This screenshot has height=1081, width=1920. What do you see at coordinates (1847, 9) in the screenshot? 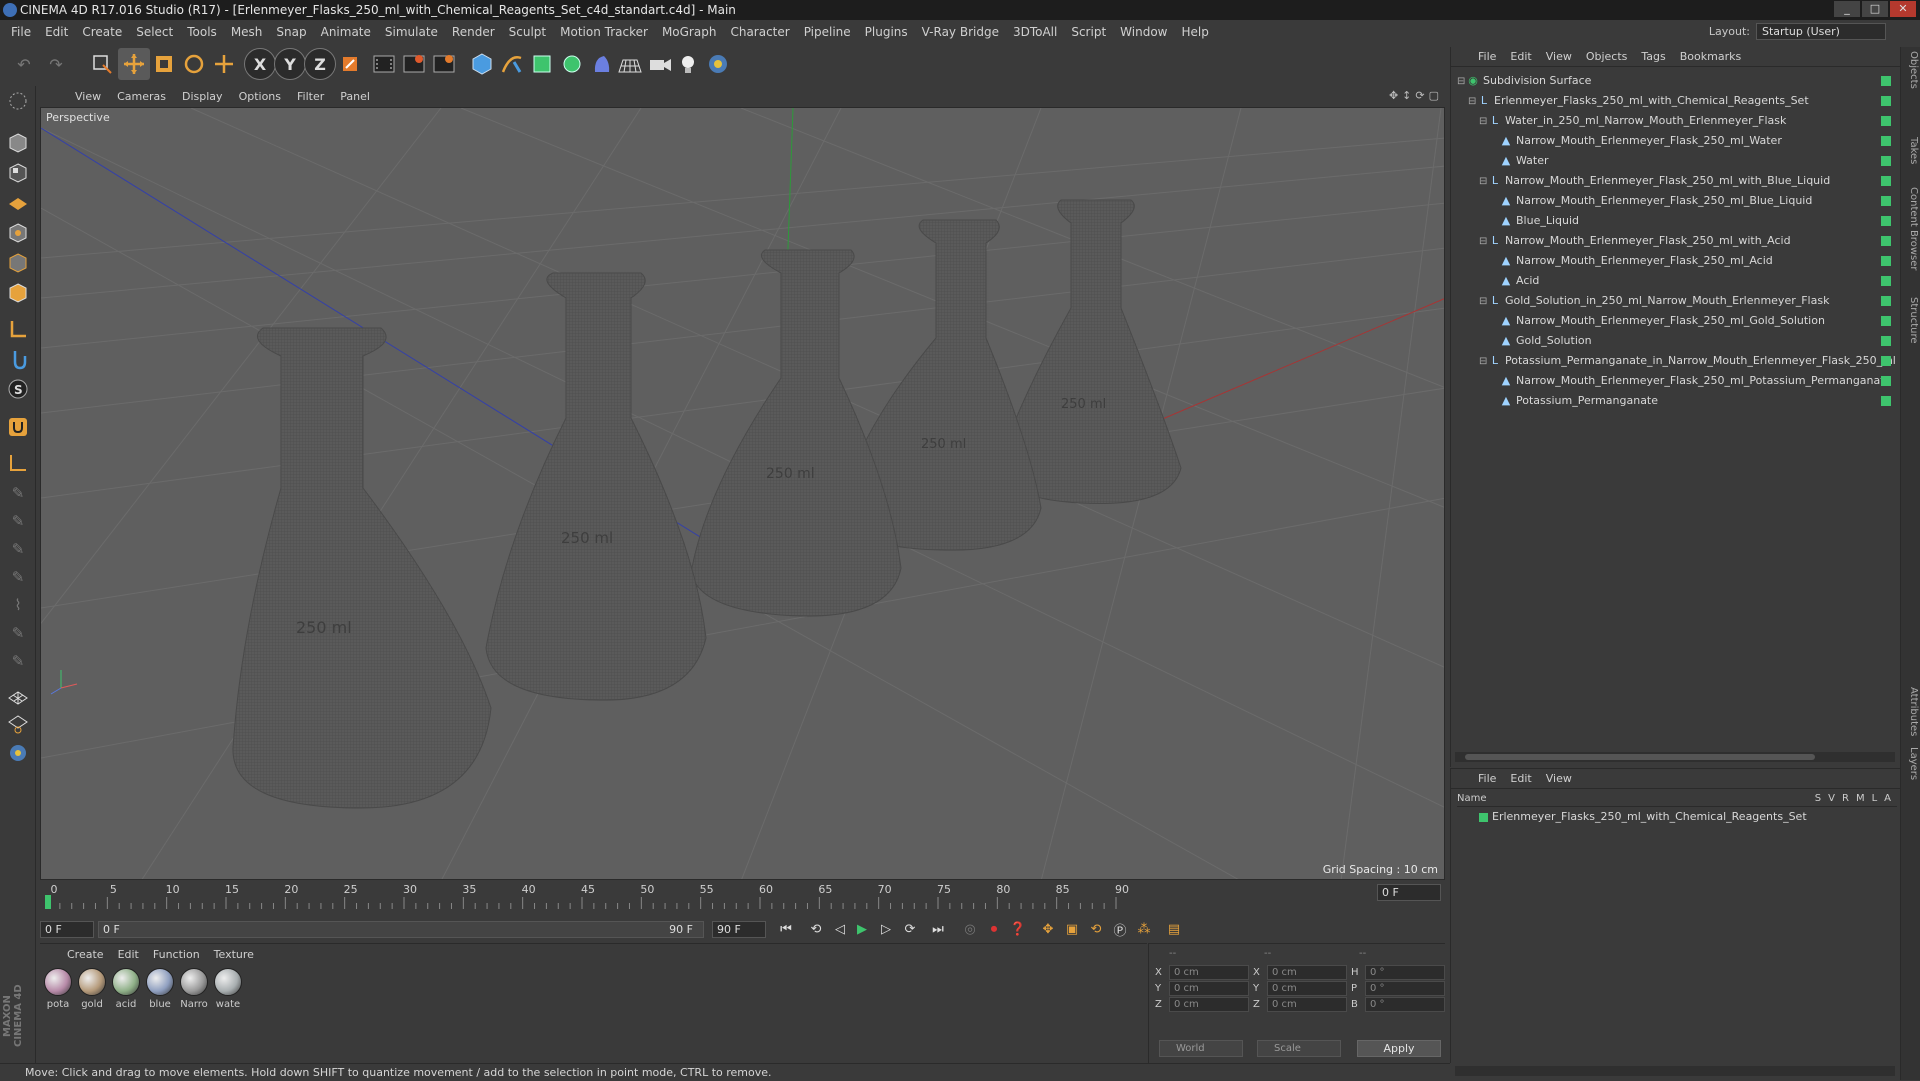
I see `minimize-button: _` at bounding box center [1847, 9].